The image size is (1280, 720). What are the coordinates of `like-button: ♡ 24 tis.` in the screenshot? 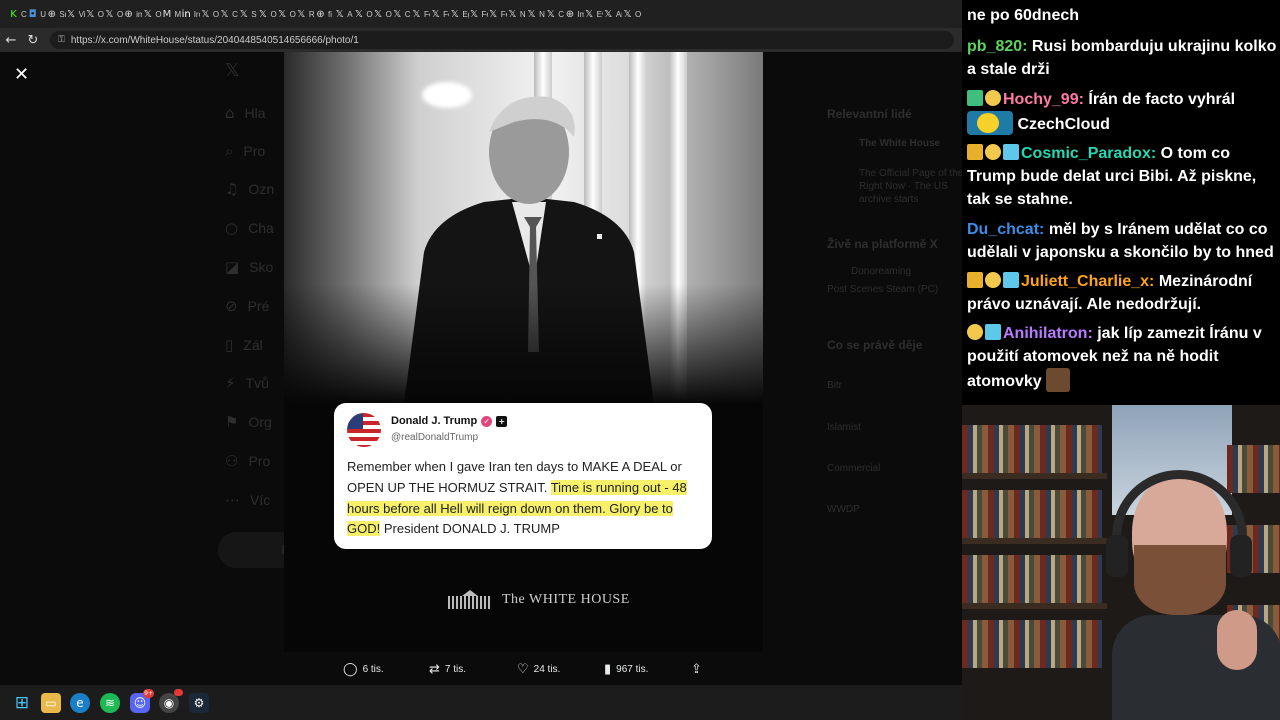 It's located at (538, 669).